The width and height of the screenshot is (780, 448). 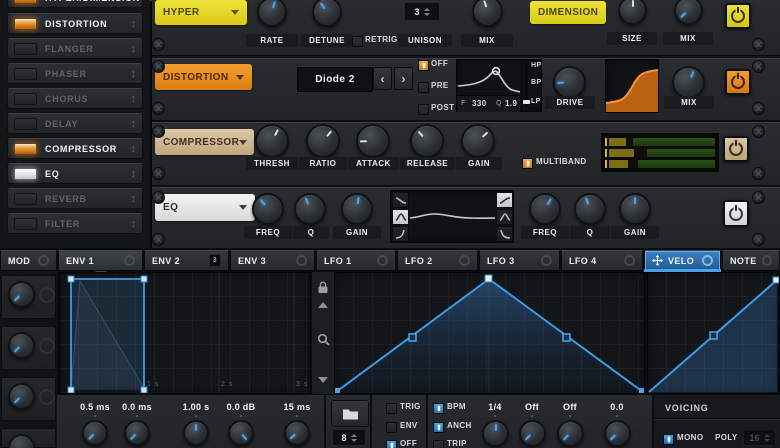 I want to click on filter-lp-label: LP, so click(x=536, y=101).